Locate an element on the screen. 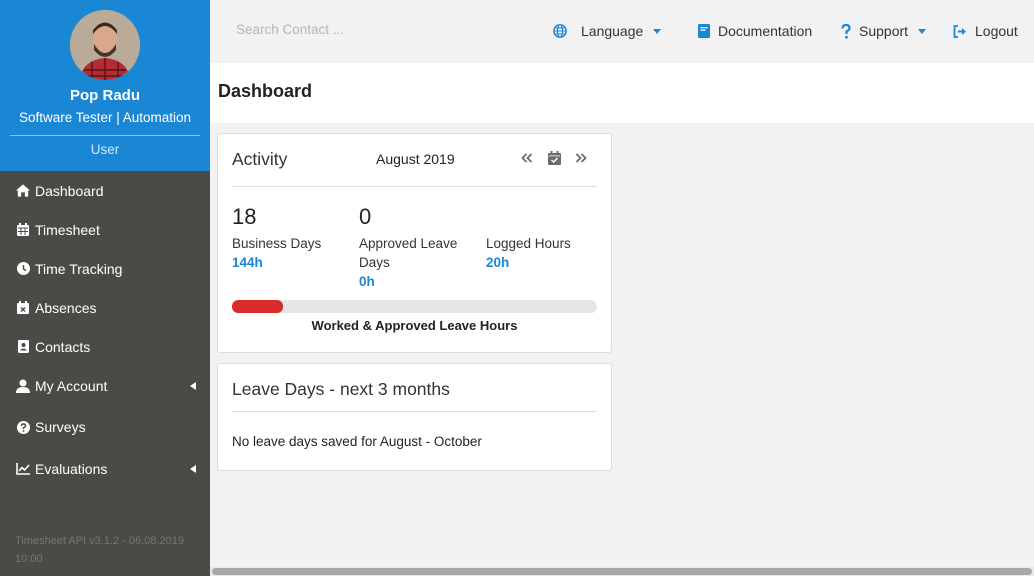  logout-link: Logout is located at coordinates (985, 31).